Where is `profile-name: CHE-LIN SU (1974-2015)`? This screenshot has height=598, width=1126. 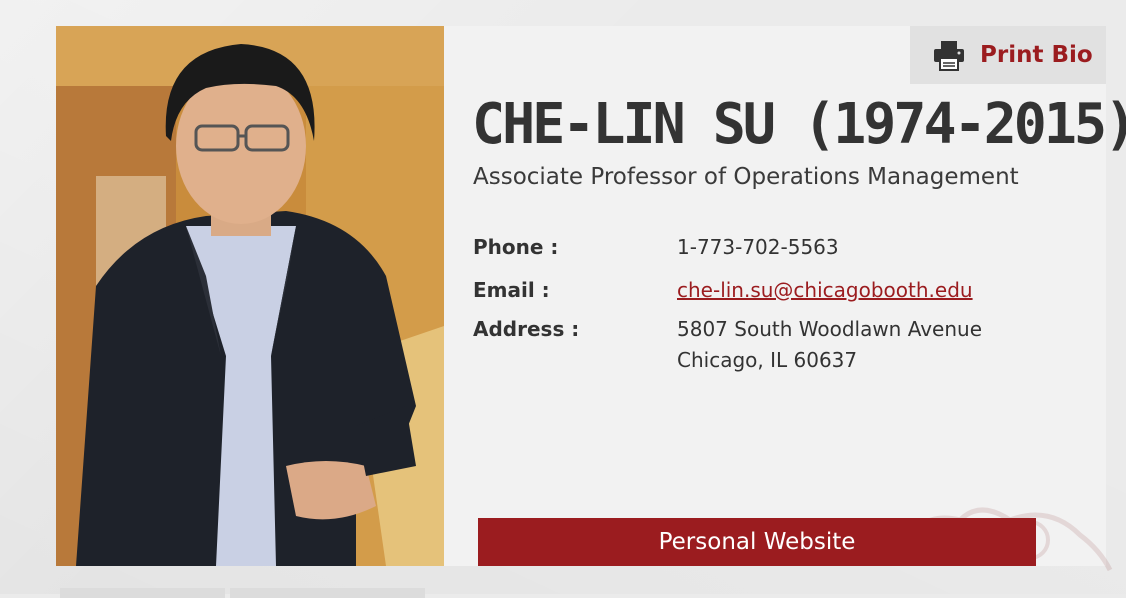 profile-name: CHE-LIN SU (1974-2015) is located at coordinates (799, 124).